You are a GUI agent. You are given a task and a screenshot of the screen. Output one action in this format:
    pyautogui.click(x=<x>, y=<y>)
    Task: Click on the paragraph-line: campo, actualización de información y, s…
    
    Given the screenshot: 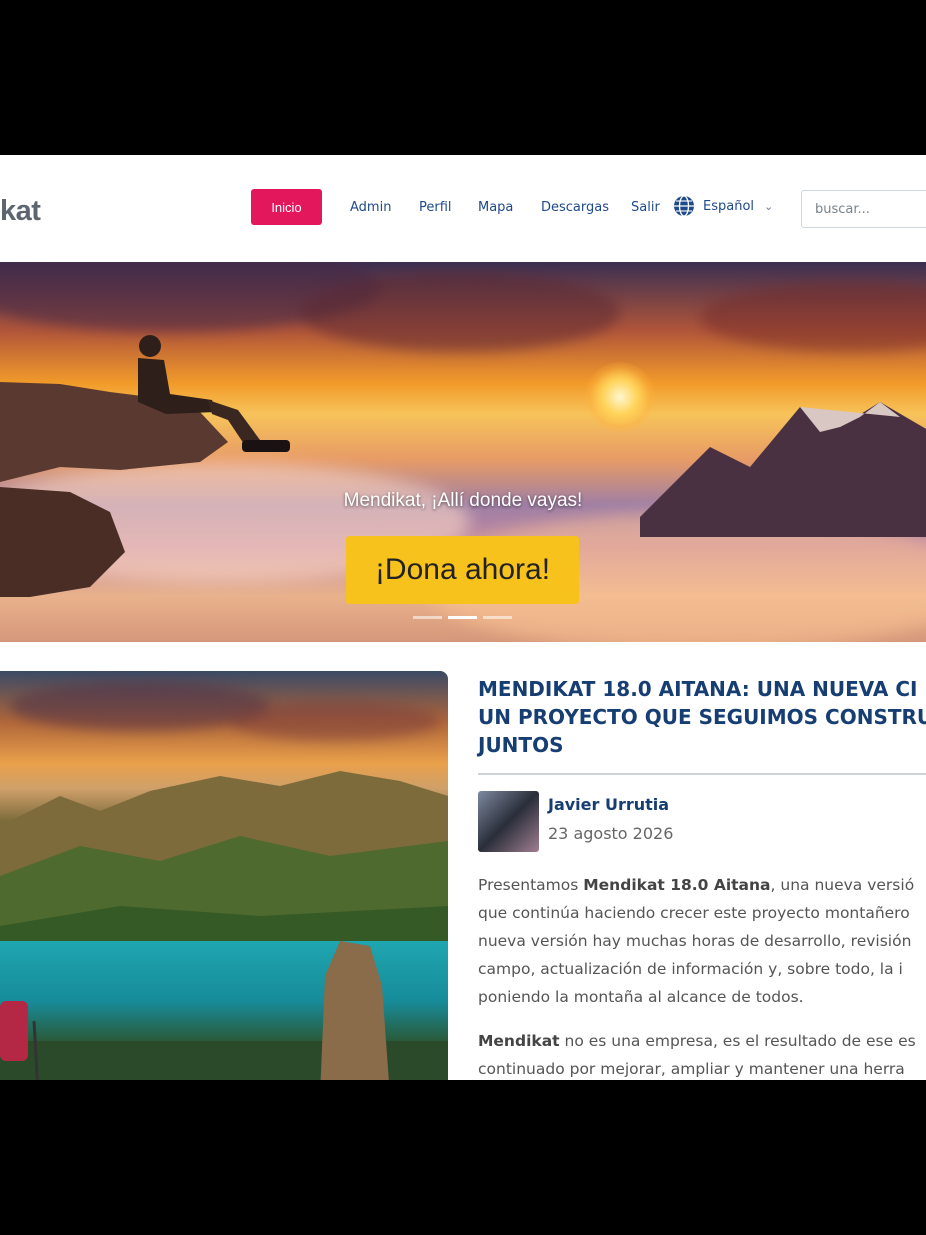 What is the action you would take?
    pyautogui.click(x=690, y=969)
    